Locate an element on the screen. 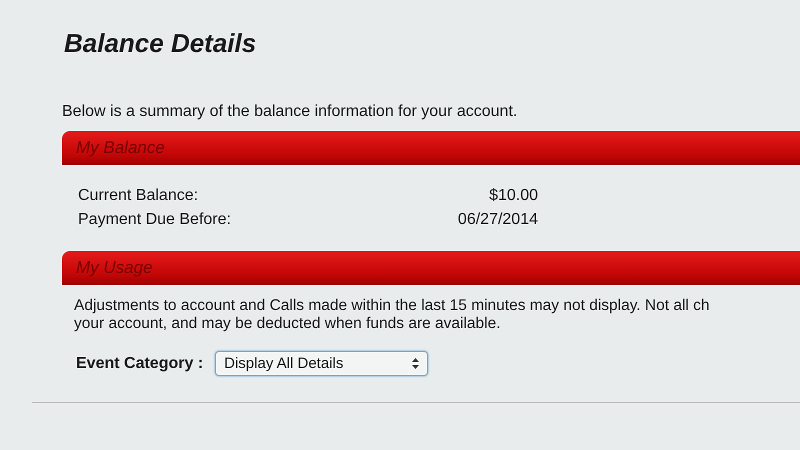 The image size is (800, 450). field-label: Current Balance: is located at coordinates (139, 196).